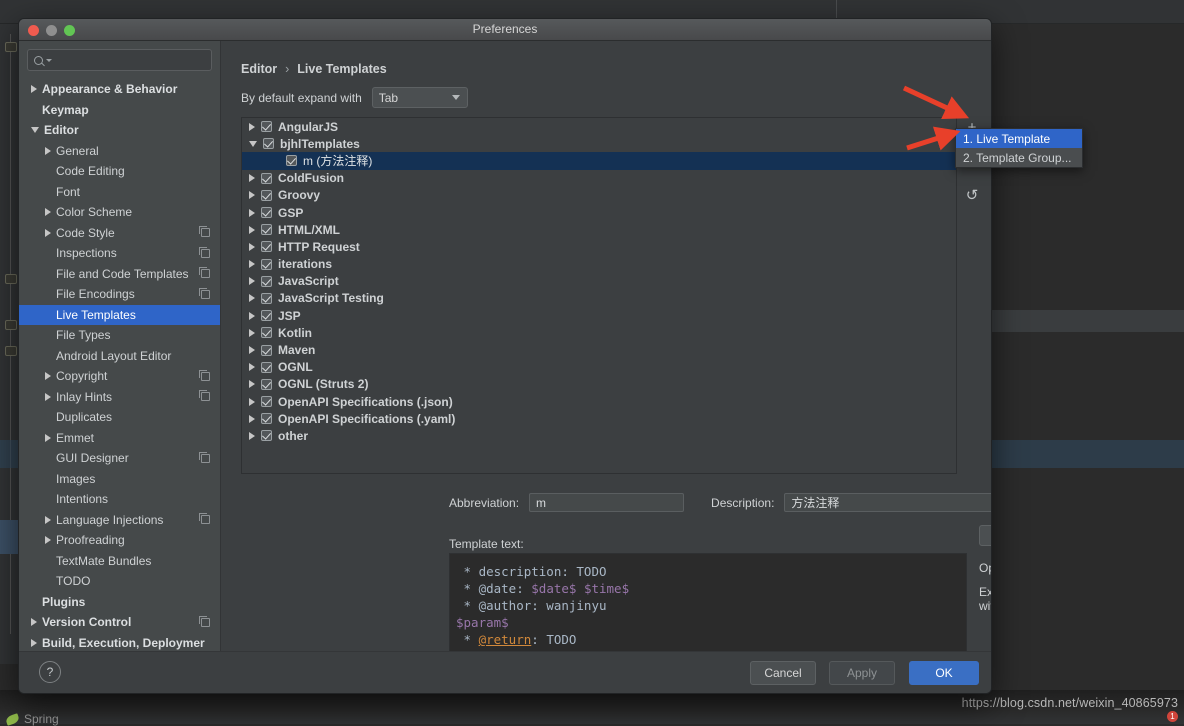  Describe the element at coordinates (119, 479) in the screenshot. I see `sidebar-item-images: Images` at that location.